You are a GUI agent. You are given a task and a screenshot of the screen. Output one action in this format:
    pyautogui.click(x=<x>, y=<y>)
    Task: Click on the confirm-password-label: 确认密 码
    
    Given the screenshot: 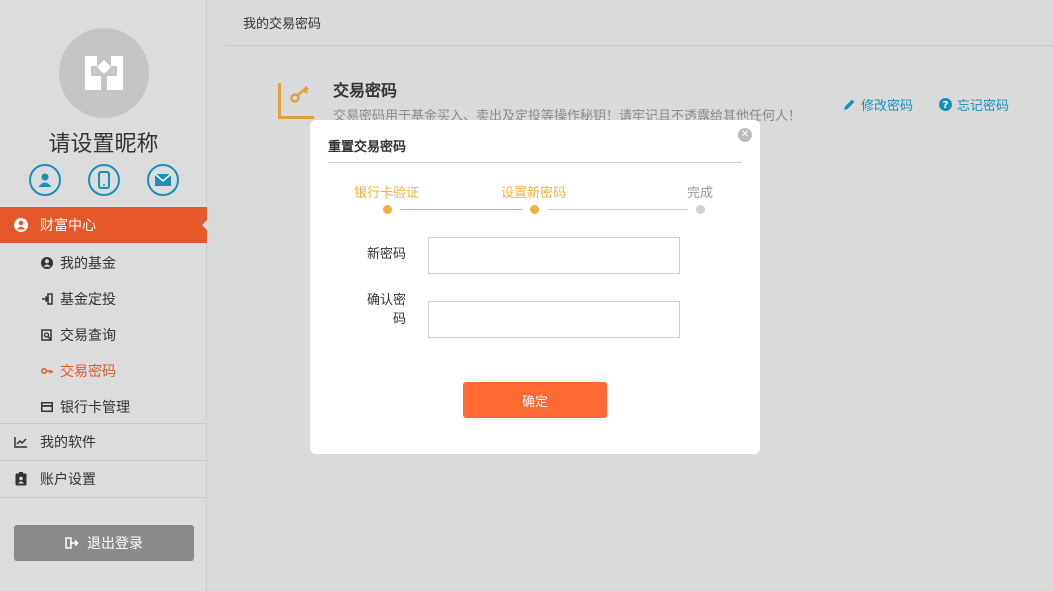 What is the action you would take?
    pyautogui.click(x=381, y=310)
    